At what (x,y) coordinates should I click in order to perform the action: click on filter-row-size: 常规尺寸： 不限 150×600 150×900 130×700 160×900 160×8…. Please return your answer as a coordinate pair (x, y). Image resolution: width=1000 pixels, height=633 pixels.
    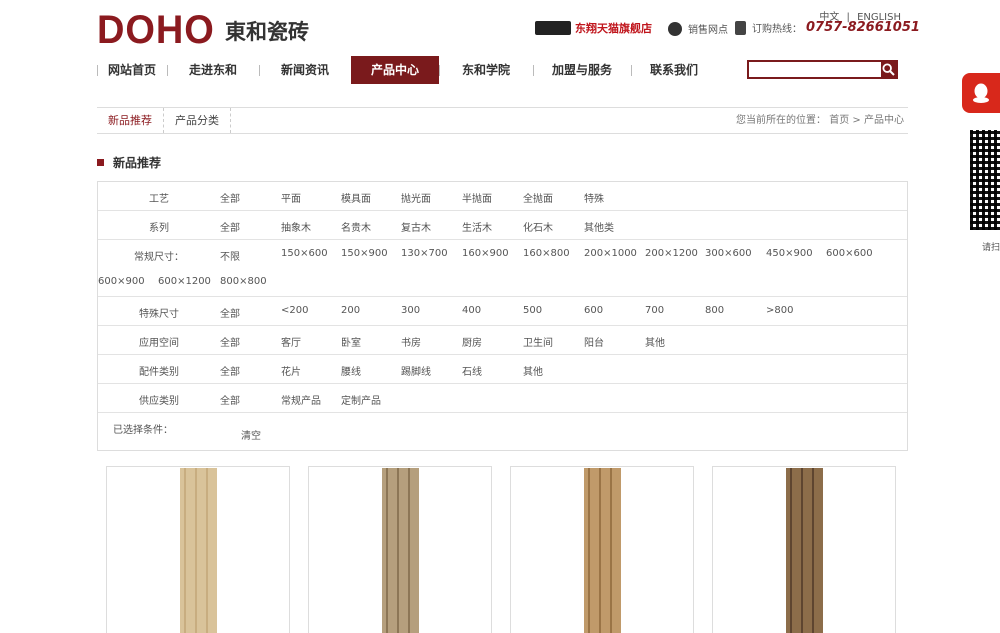
    Looking at the image, I should click on (502, 268).